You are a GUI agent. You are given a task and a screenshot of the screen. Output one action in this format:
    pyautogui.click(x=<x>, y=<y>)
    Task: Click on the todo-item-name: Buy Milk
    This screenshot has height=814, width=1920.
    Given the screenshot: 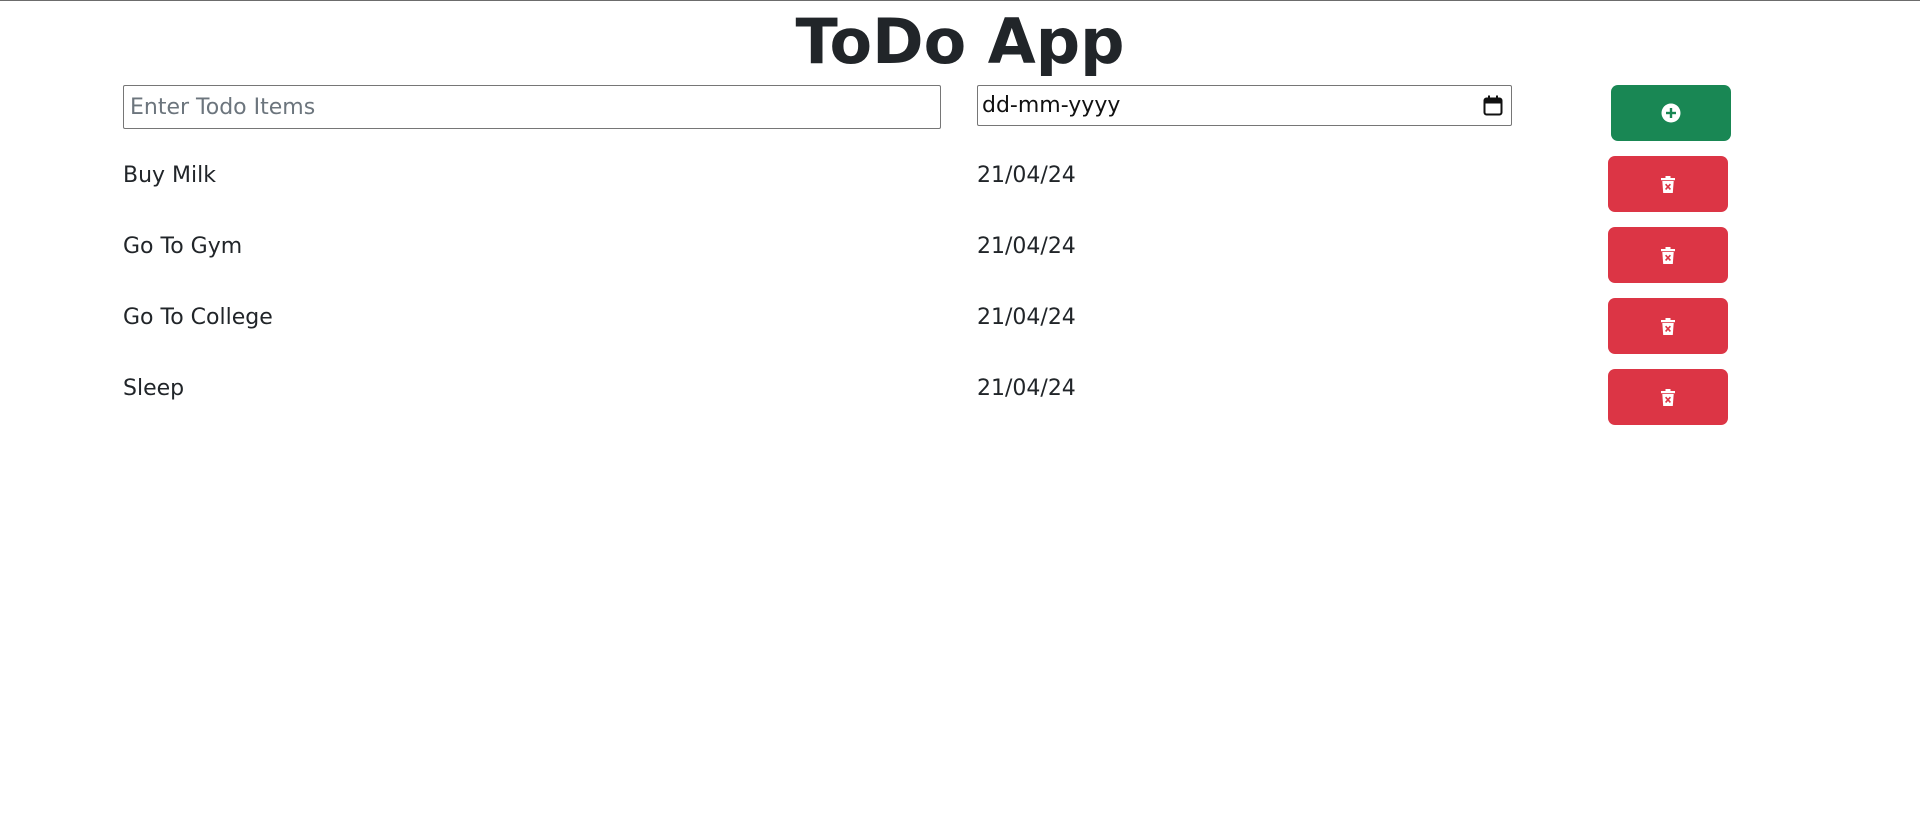 What is the action you would take?
    pyautogui.click(x=169, y=175)
    